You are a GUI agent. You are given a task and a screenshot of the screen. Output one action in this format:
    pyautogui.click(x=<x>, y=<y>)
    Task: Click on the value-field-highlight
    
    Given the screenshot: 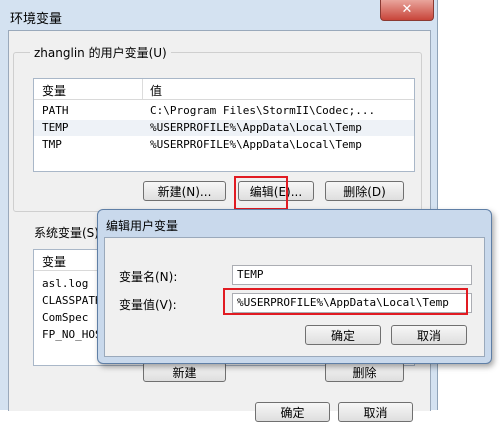 What is the action you would take?
    pyautogui.click(x=345, y=301)
    